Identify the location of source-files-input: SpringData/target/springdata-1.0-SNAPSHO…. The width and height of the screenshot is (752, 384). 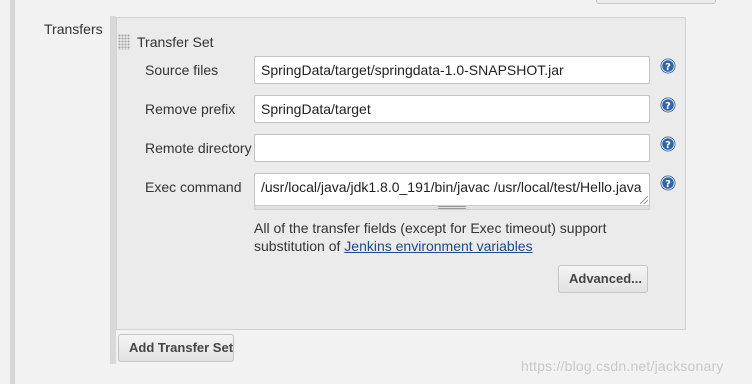
(452, 70).